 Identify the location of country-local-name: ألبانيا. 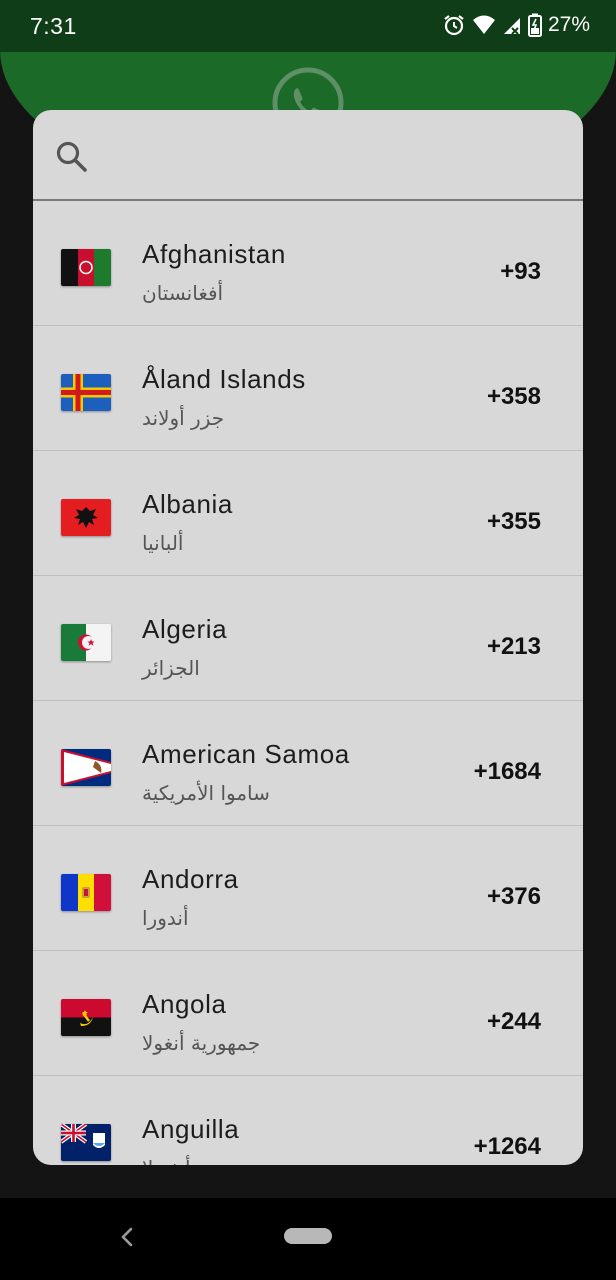
(163, 543).